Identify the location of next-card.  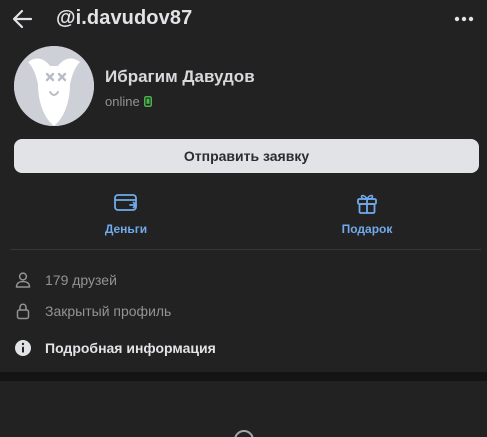
(243, 409).